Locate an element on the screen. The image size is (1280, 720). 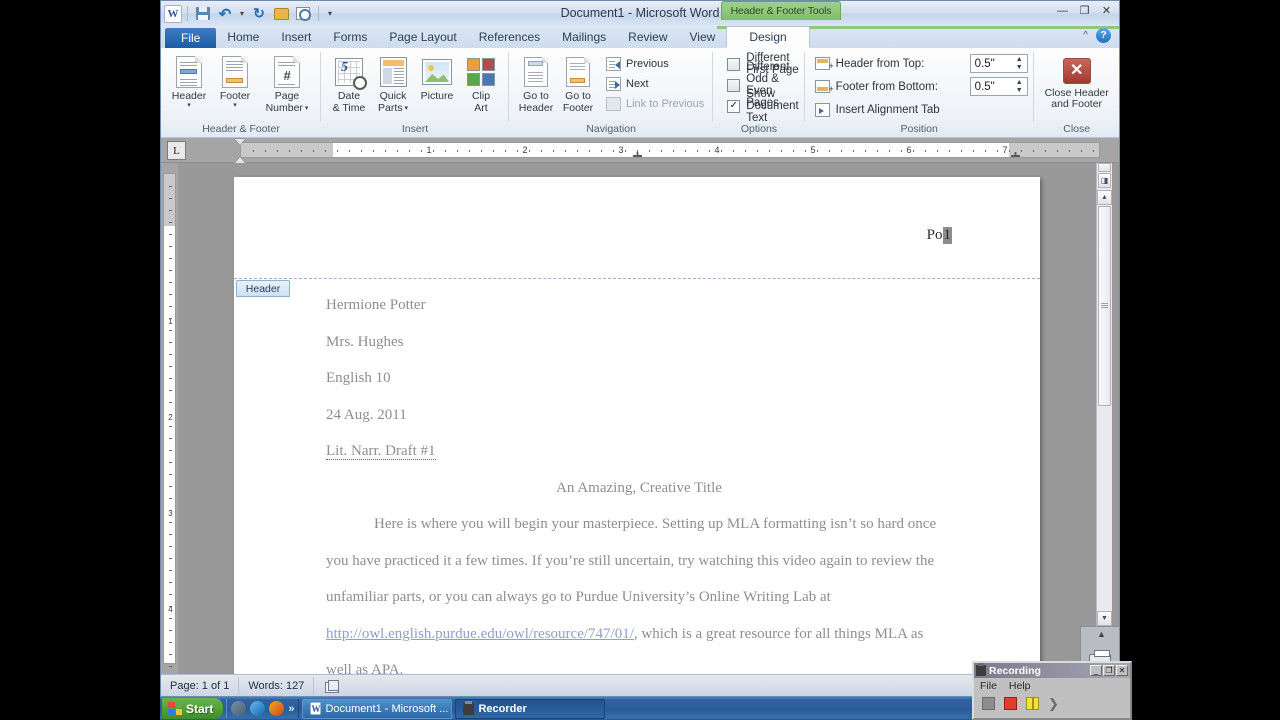
undo-dropdown-icon: ▾ is located at coordinates (242, 14).